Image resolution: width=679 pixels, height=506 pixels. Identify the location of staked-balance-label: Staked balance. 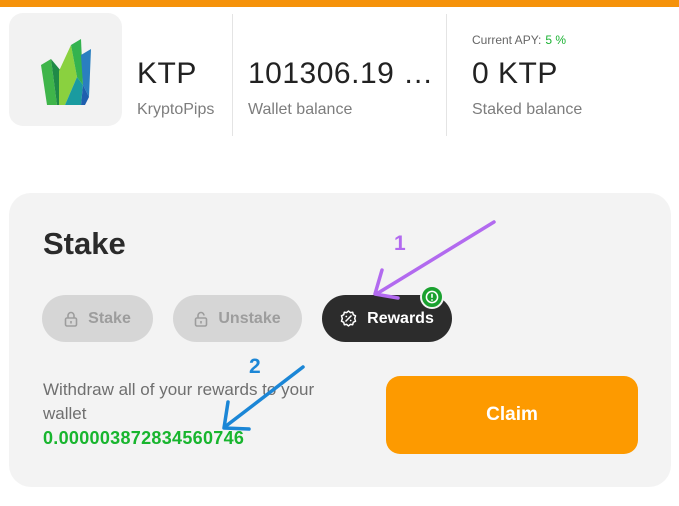
(527, 109).